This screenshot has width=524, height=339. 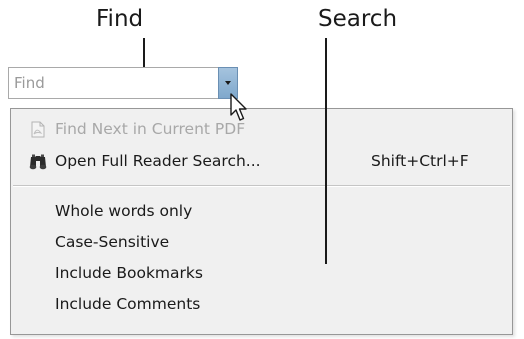 What do you see at coordinates (238, 107) in the screenshot?
I see `mouse-pointer-icon` at bounding box center [238, 107].